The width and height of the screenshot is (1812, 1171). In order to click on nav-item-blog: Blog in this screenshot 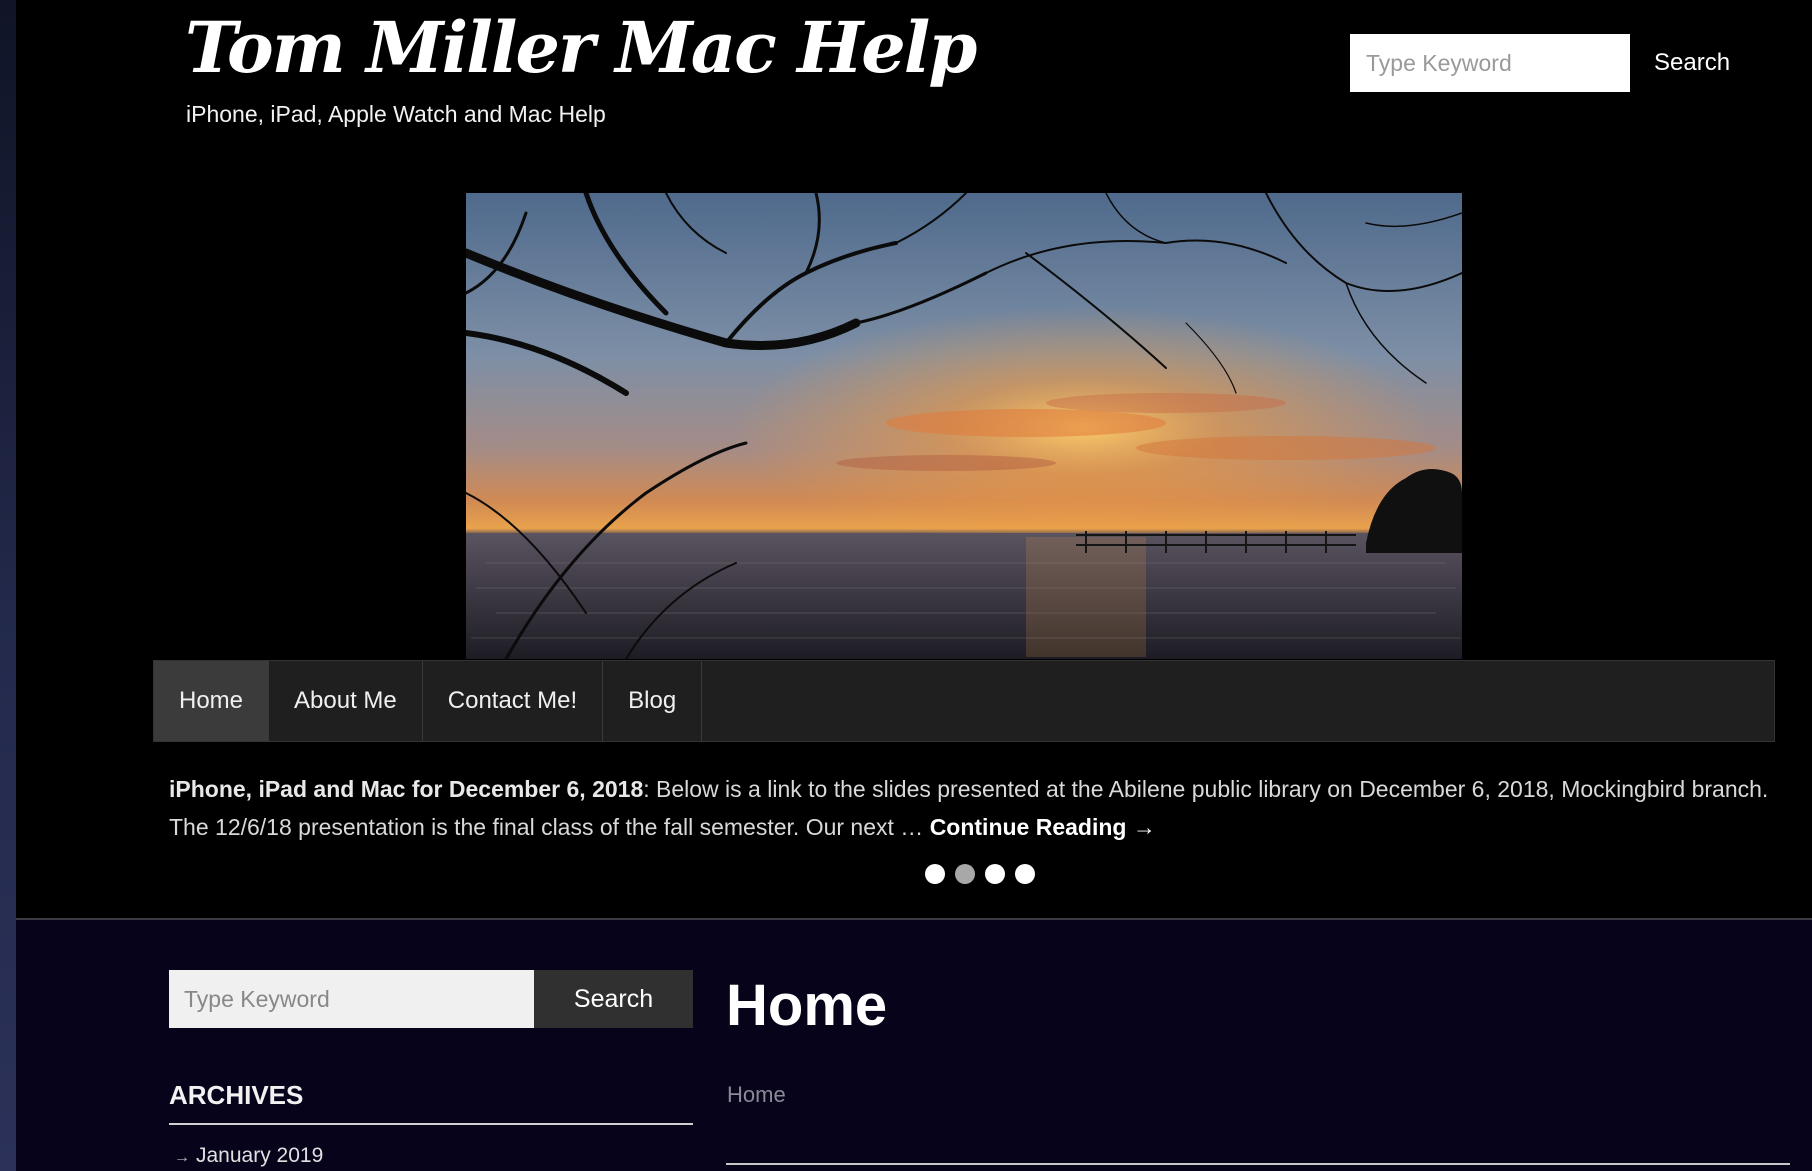, I will do `click(653, 701)`.